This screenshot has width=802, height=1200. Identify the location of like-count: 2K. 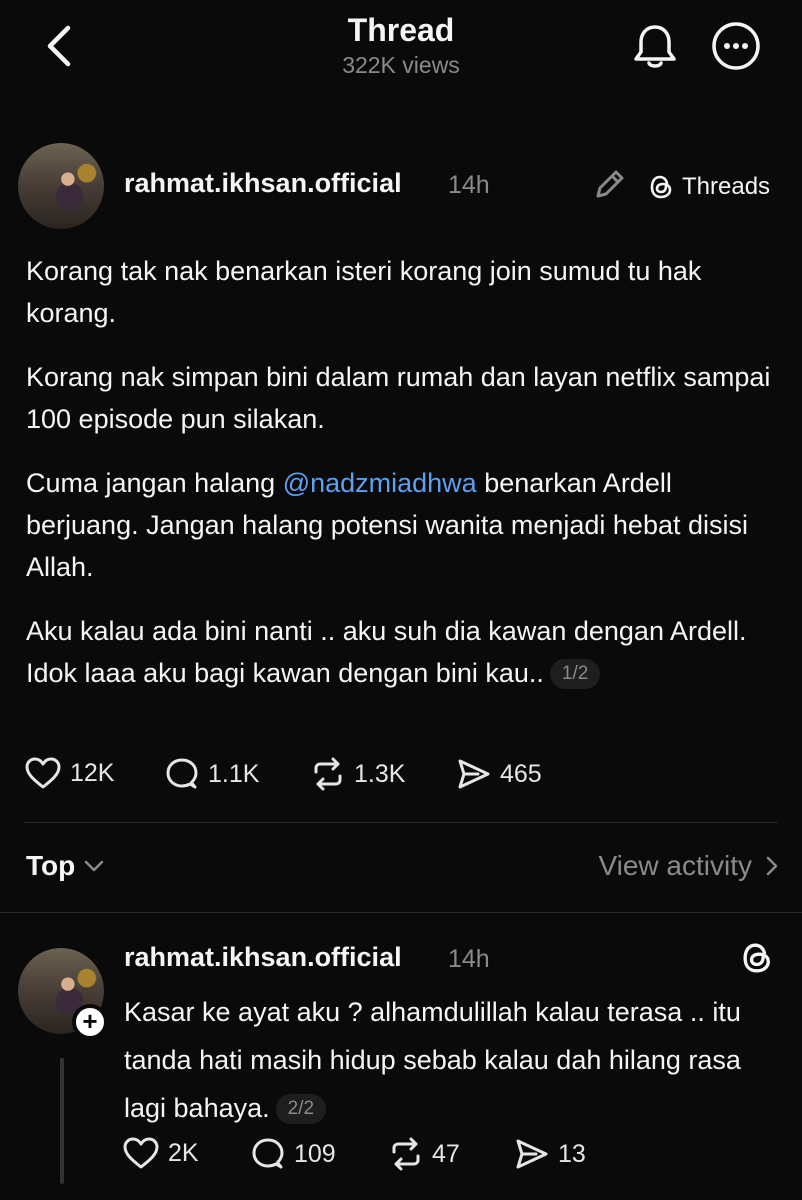
(183, 1152).